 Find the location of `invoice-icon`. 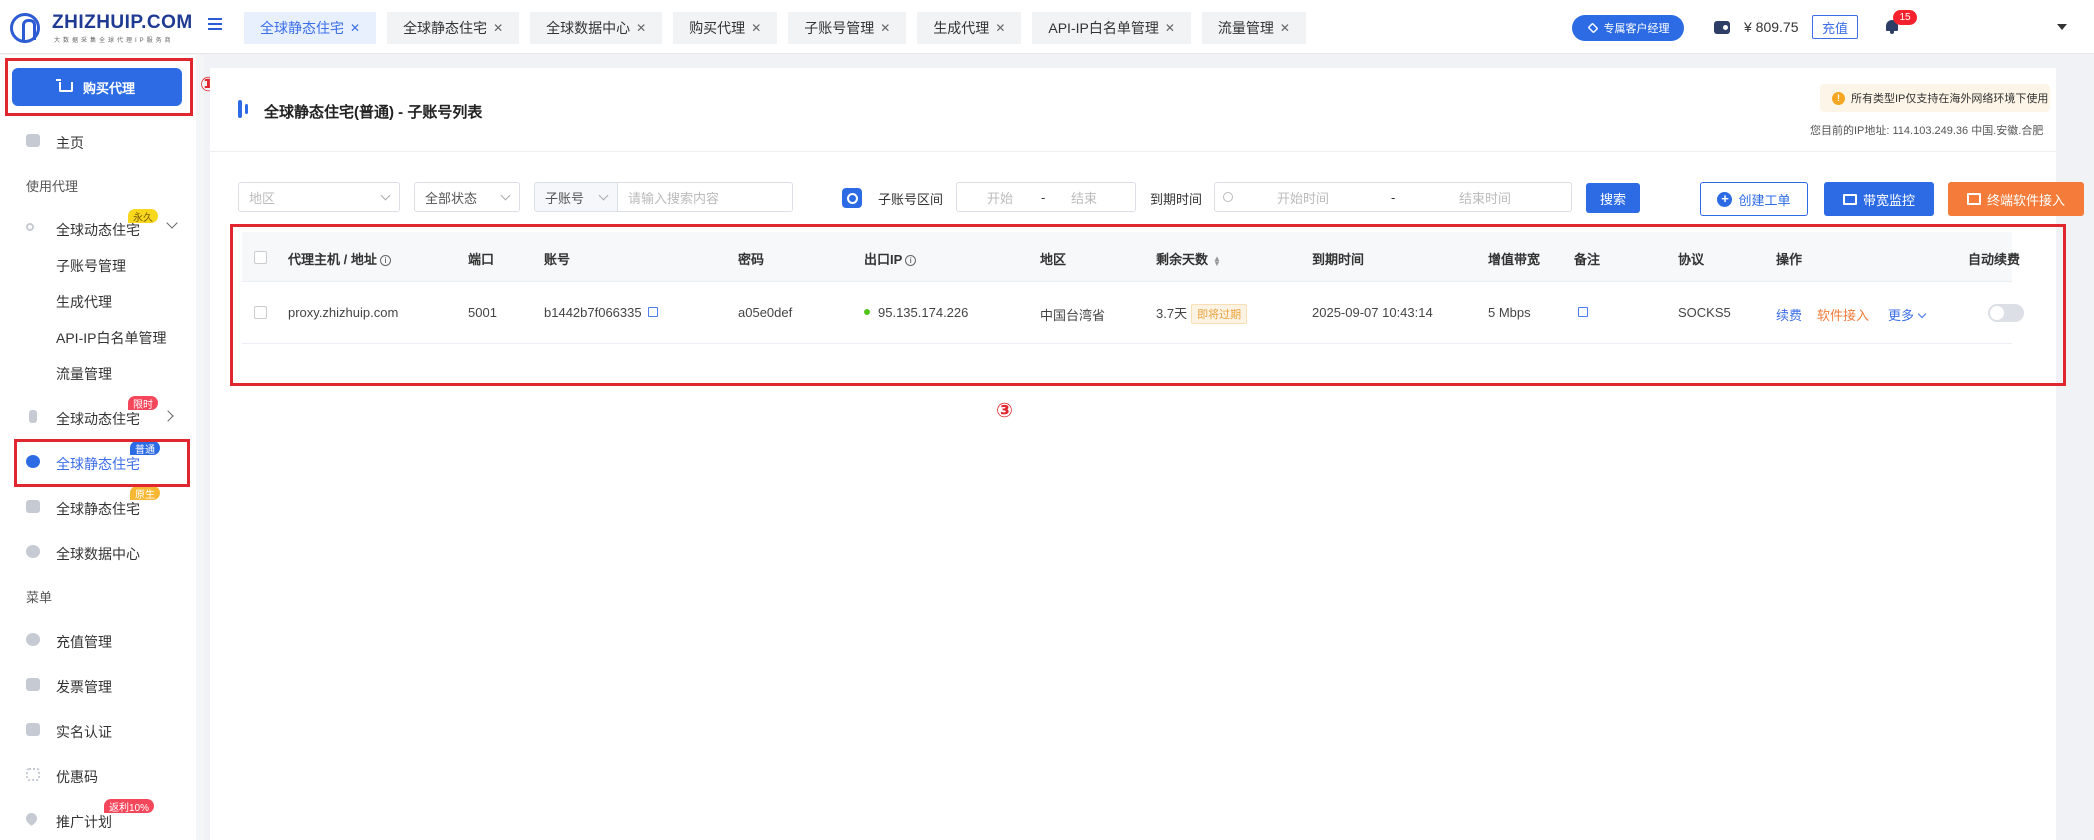

invoice-icon is located at coordinates (33, 684).